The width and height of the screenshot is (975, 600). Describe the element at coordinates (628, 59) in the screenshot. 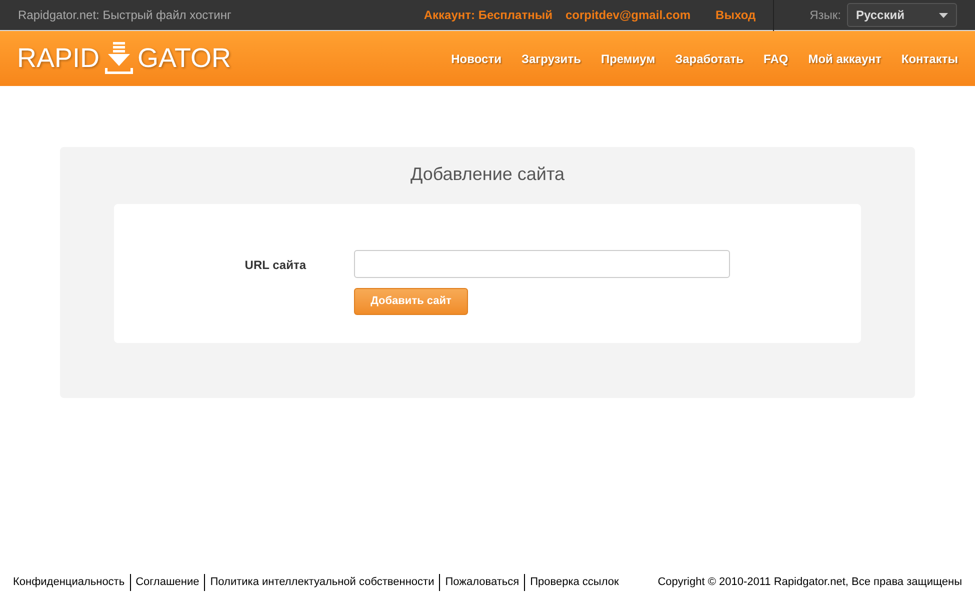

I see `nav-link: Премиум` at that location.